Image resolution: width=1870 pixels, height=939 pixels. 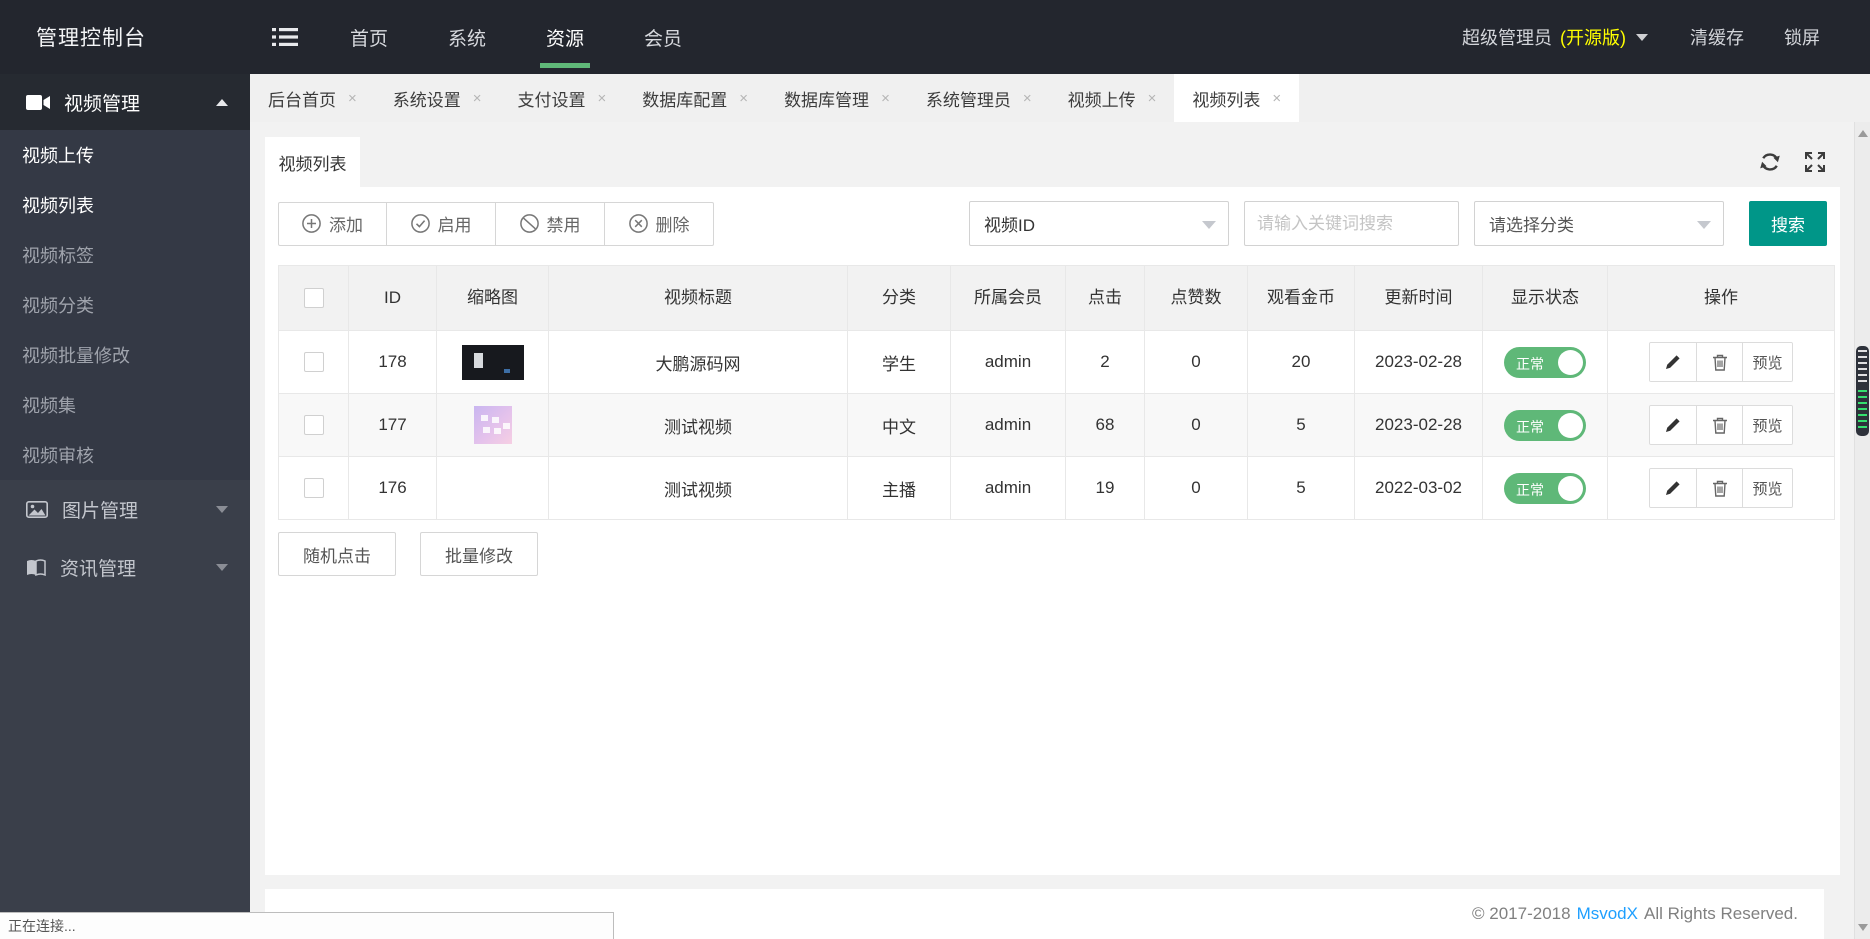 What do you see at coordinates (125, 155) in the screenshot?
I see `sidebar-item-video-upload: 视频上传` at bounding box center [125, 155].